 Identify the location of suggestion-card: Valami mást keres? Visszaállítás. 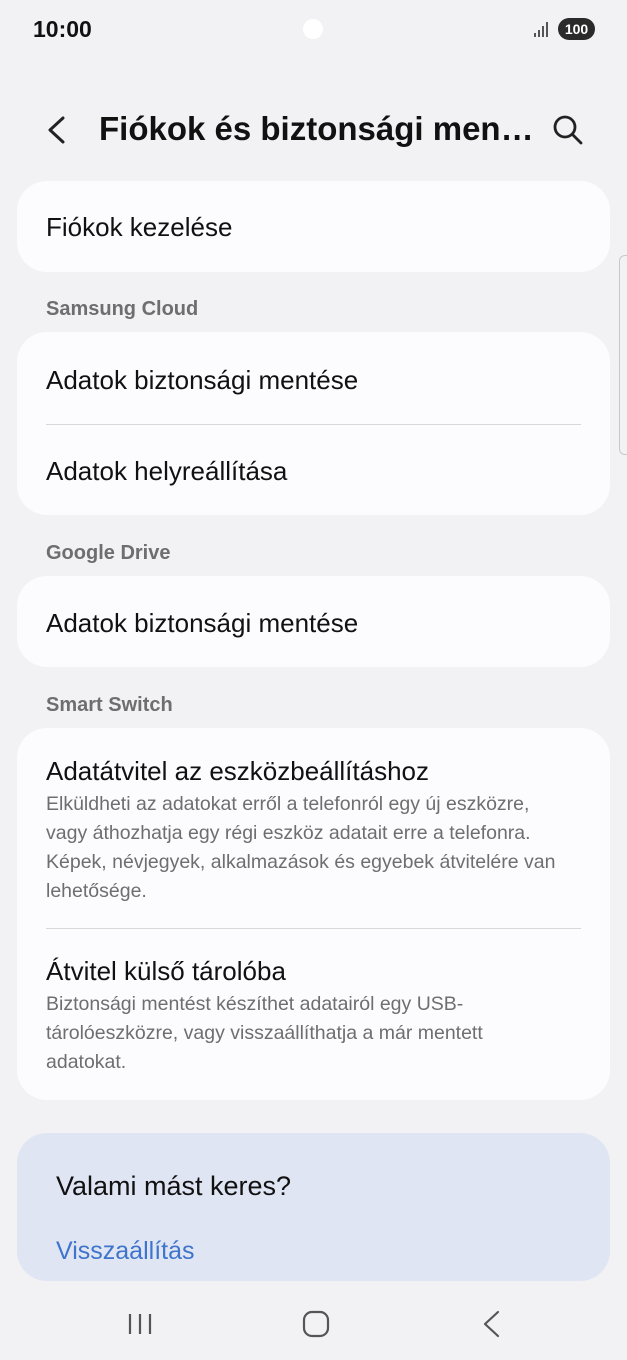
(313, 1207).